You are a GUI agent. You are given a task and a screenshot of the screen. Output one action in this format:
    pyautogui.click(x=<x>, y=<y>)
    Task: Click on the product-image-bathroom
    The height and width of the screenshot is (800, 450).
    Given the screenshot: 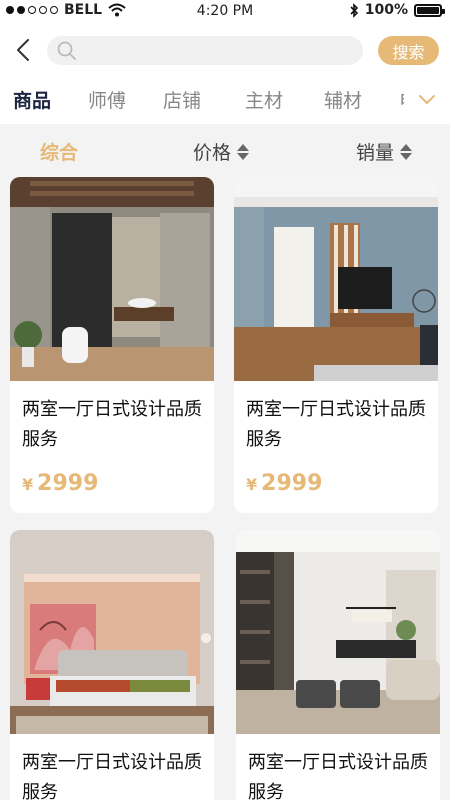 What is the action you would take?
    pyautogui.click(x=112, y=279)
    